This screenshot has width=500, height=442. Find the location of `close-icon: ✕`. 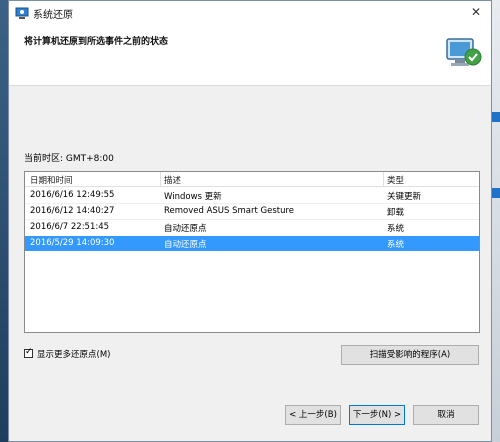

close-icon: ✕ is located at coordinates (476, 12).